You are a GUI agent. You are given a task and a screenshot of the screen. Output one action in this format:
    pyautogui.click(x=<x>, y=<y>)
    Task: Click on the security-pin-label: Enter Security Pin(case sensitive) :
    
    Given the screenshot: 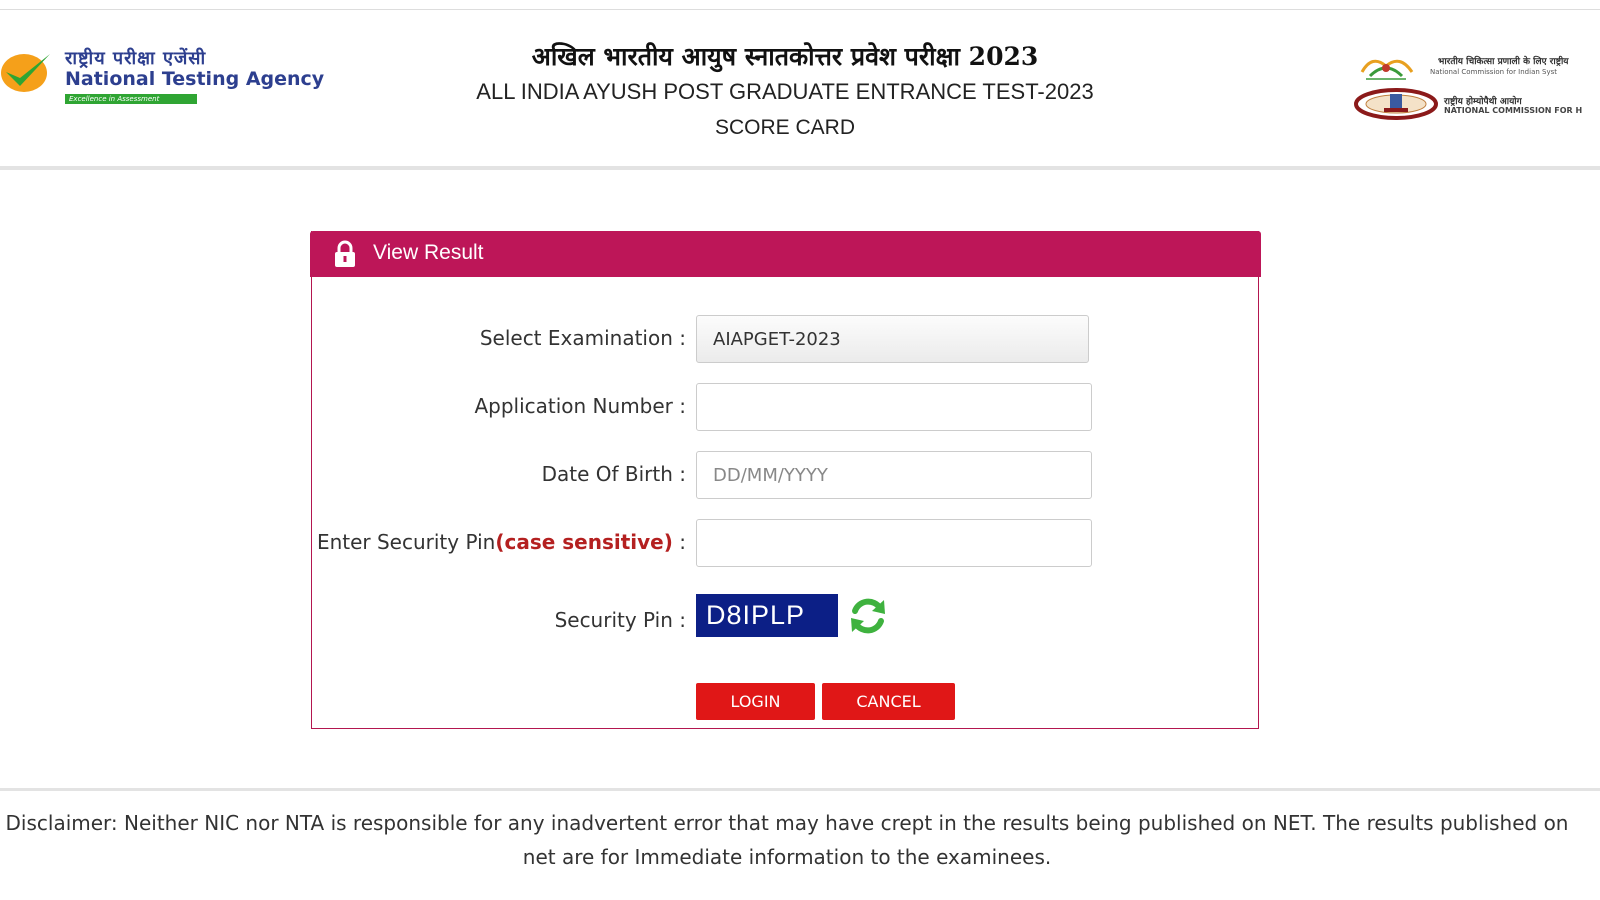 What is the action you would take?
    pyautogui.click(x=499, y=542)
    